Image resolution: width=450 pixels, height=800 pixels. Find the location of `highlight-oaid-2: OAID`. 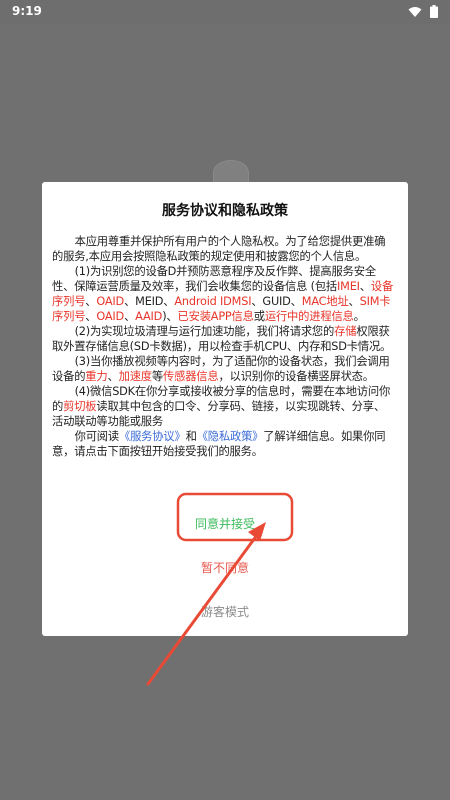

highlight-oaid-2: OAID is located at coordinates (110, 316).